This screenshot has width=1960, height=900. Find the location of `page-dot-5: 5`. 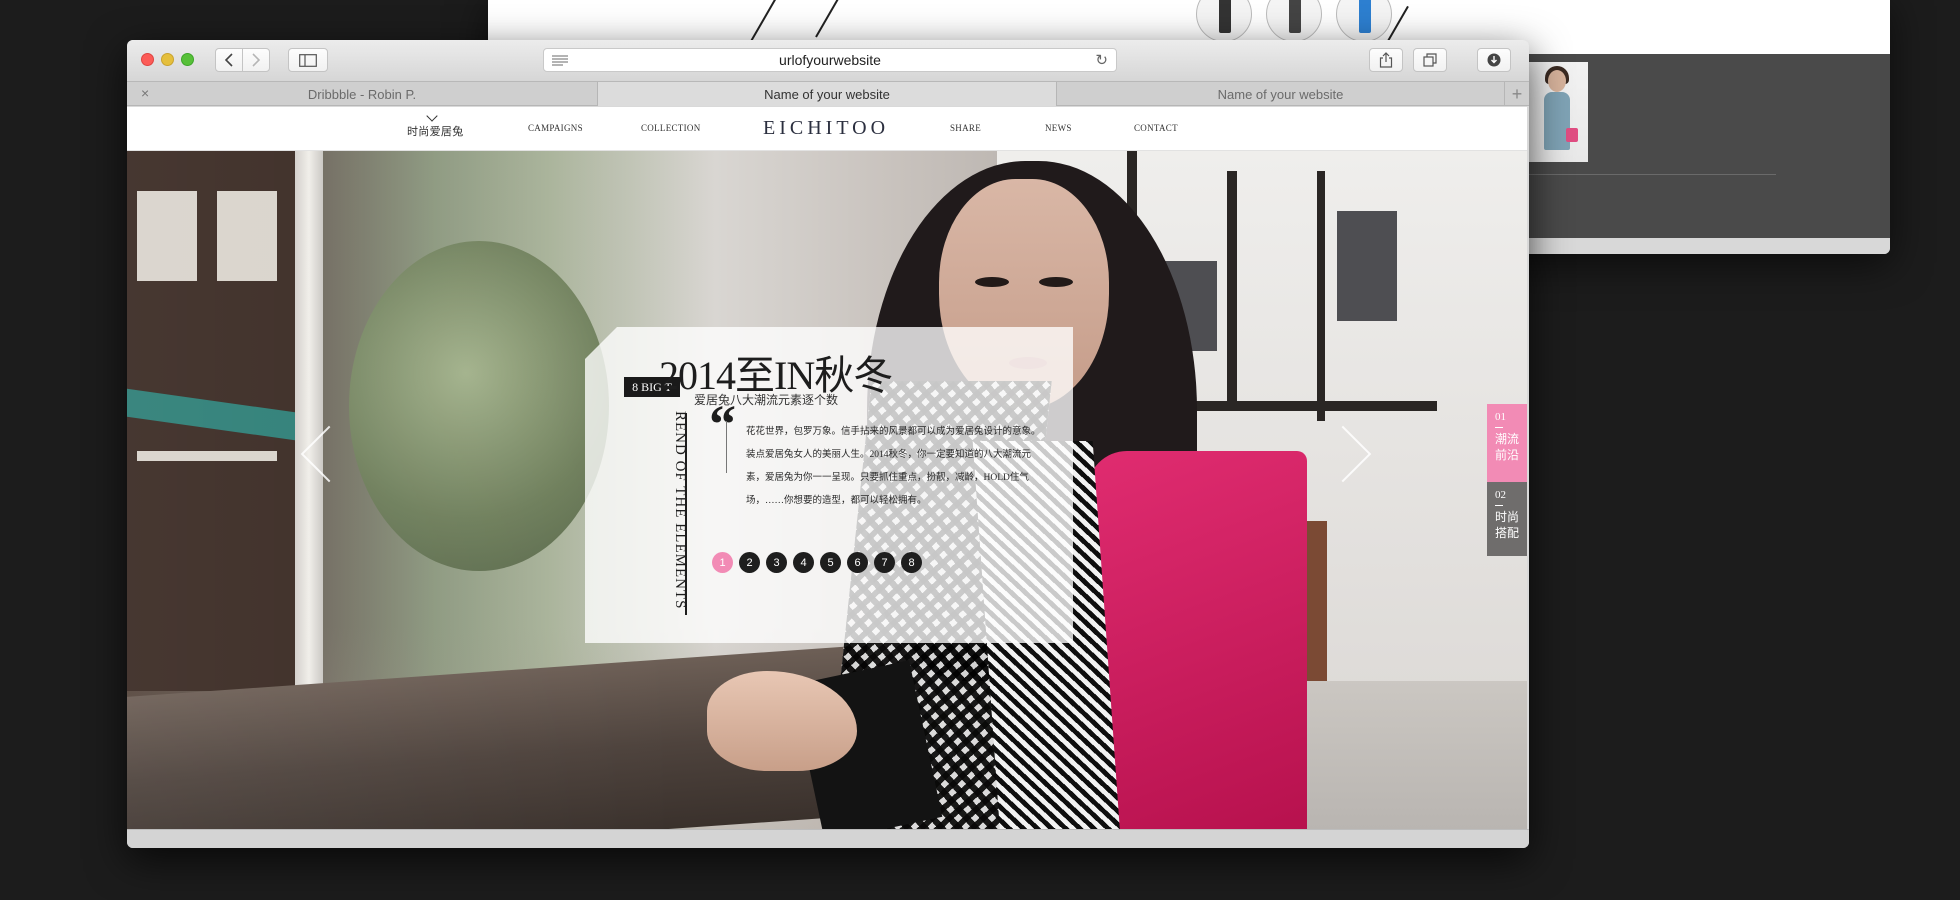

page-dot-5: 5 is located at coordinates (830, 562).